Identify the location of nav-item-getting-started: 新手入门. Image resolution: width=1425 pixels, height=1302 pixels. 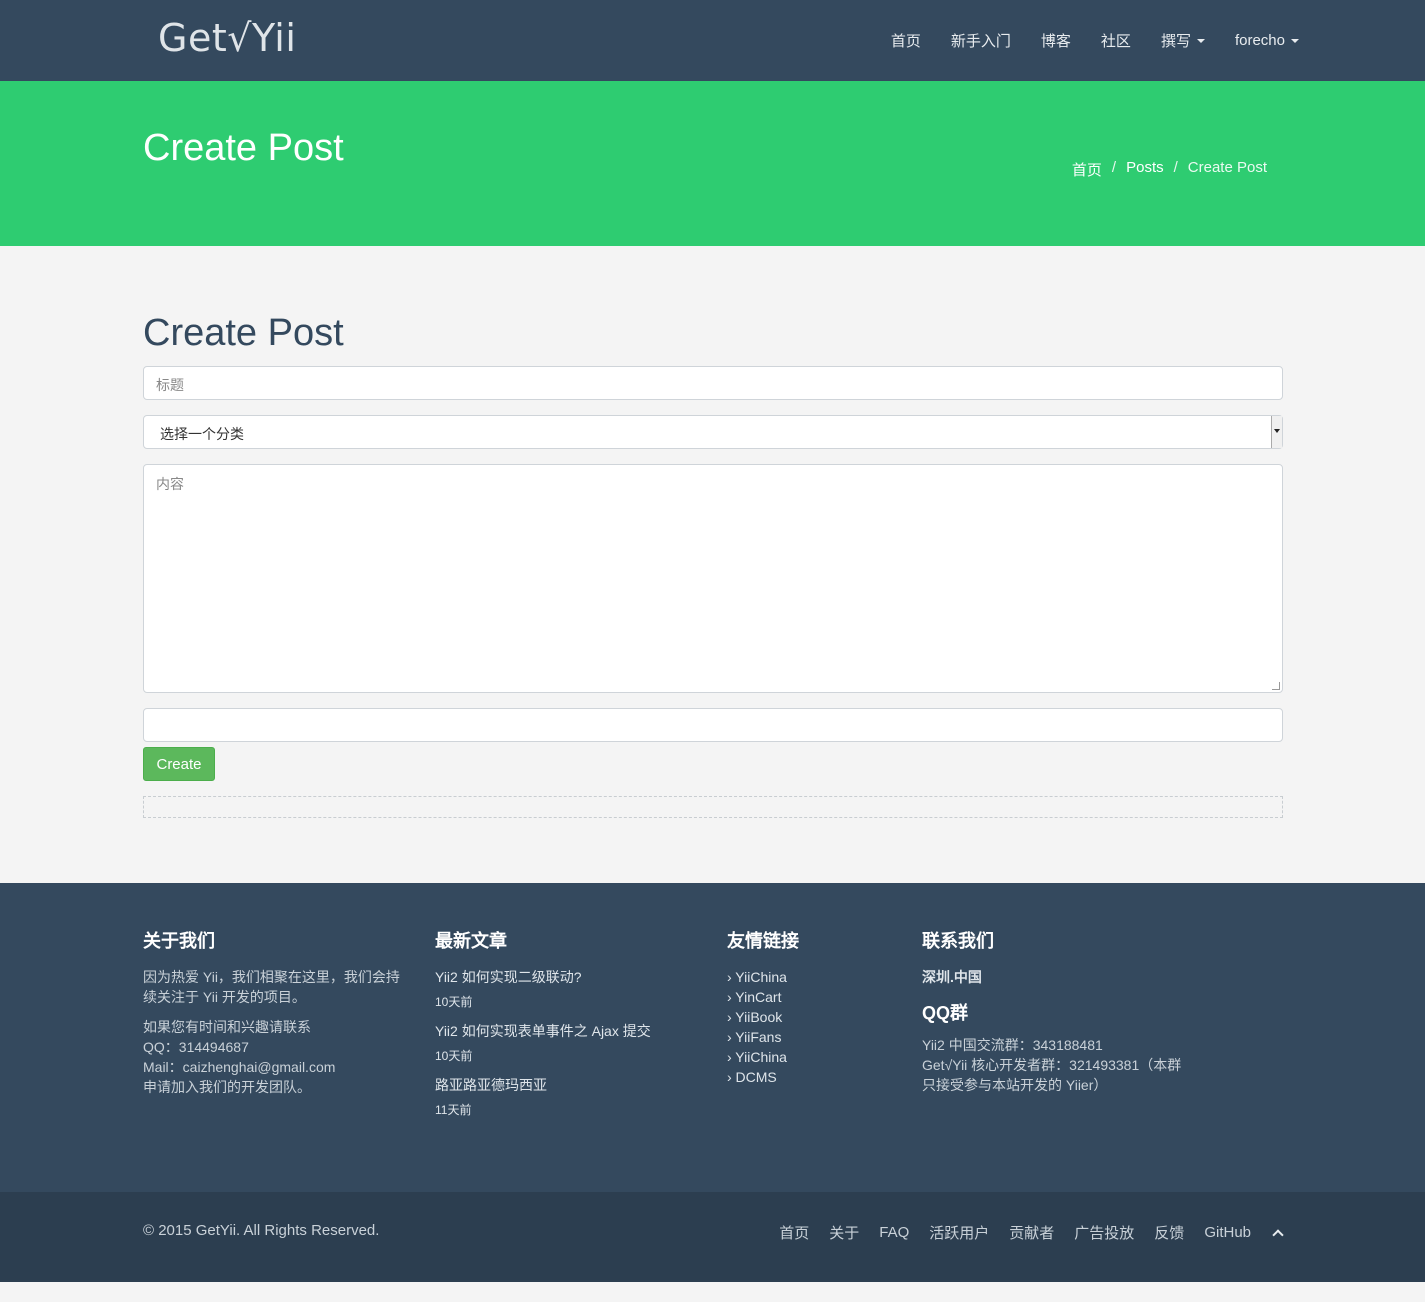
(981, 40).